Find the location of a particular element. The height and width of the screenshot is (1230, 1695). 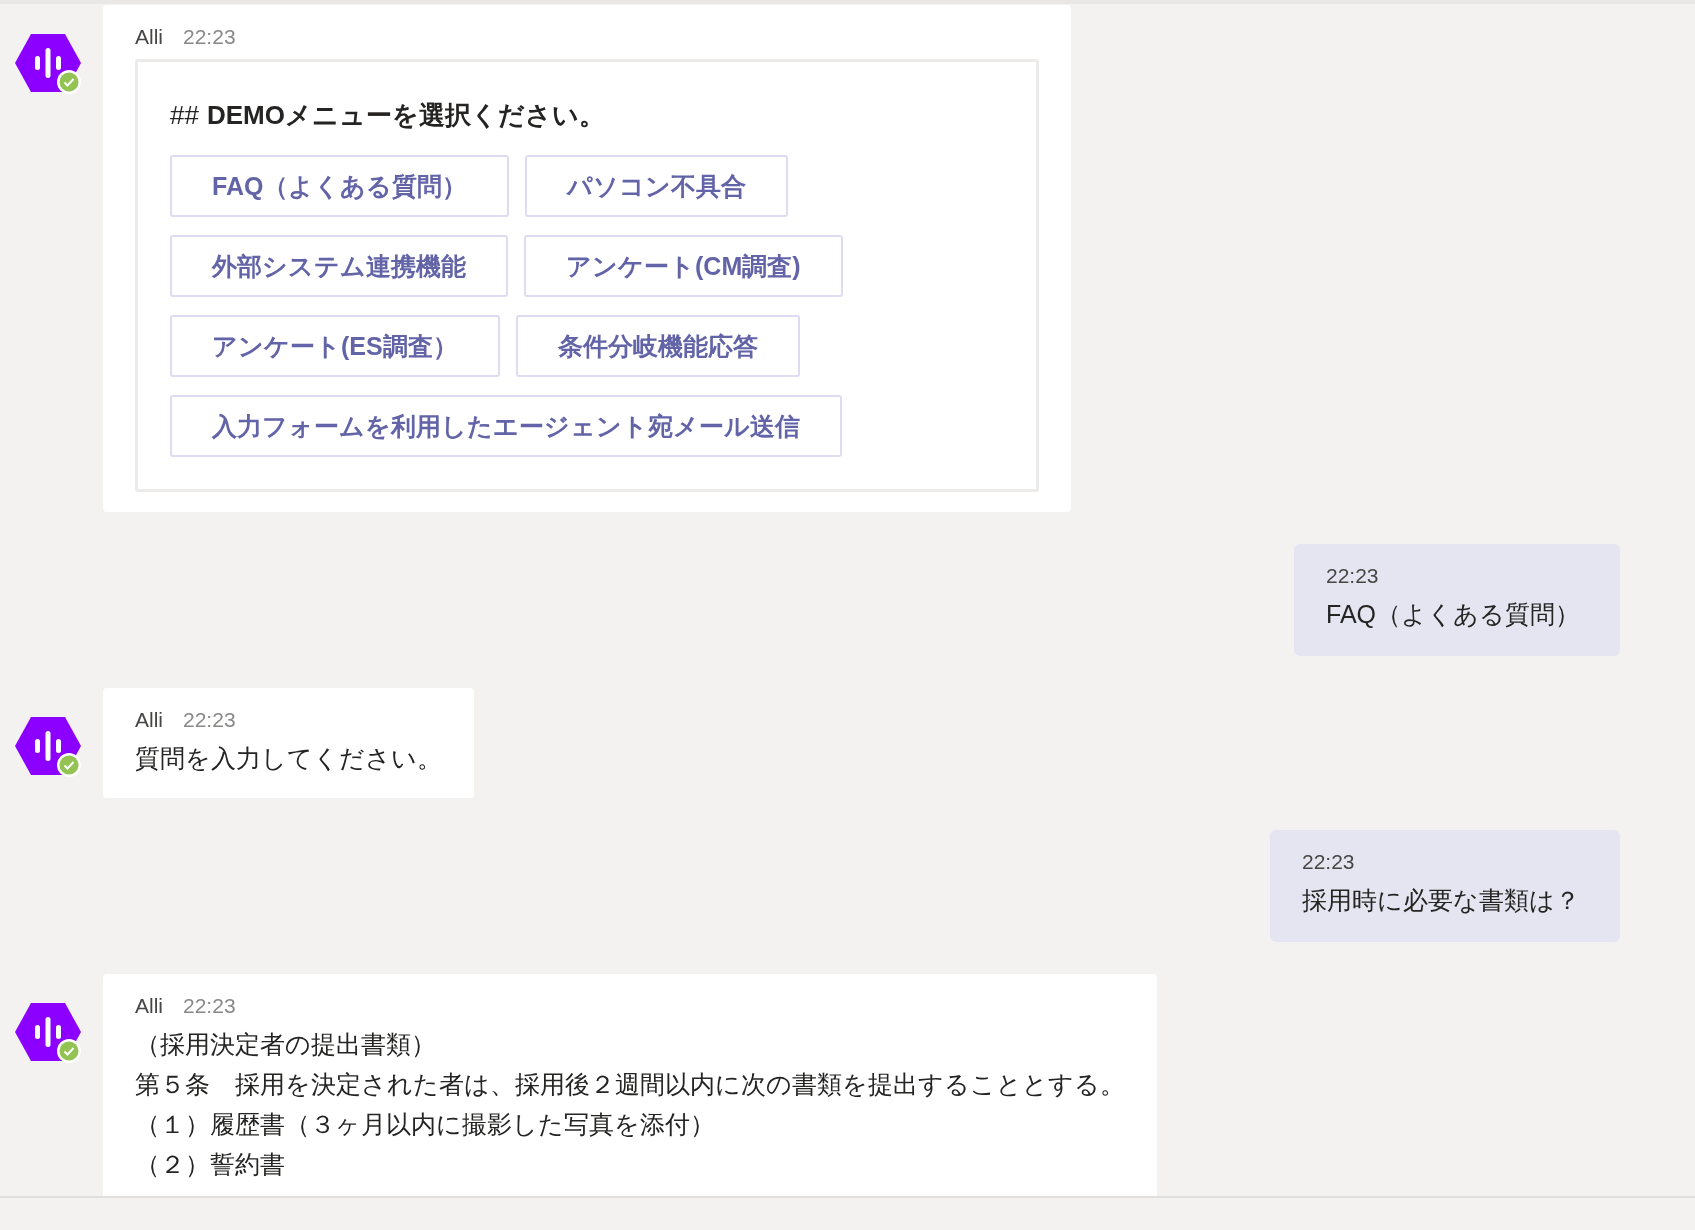

message-text: （２）誓約書 is located at coordinates (210, 1164).